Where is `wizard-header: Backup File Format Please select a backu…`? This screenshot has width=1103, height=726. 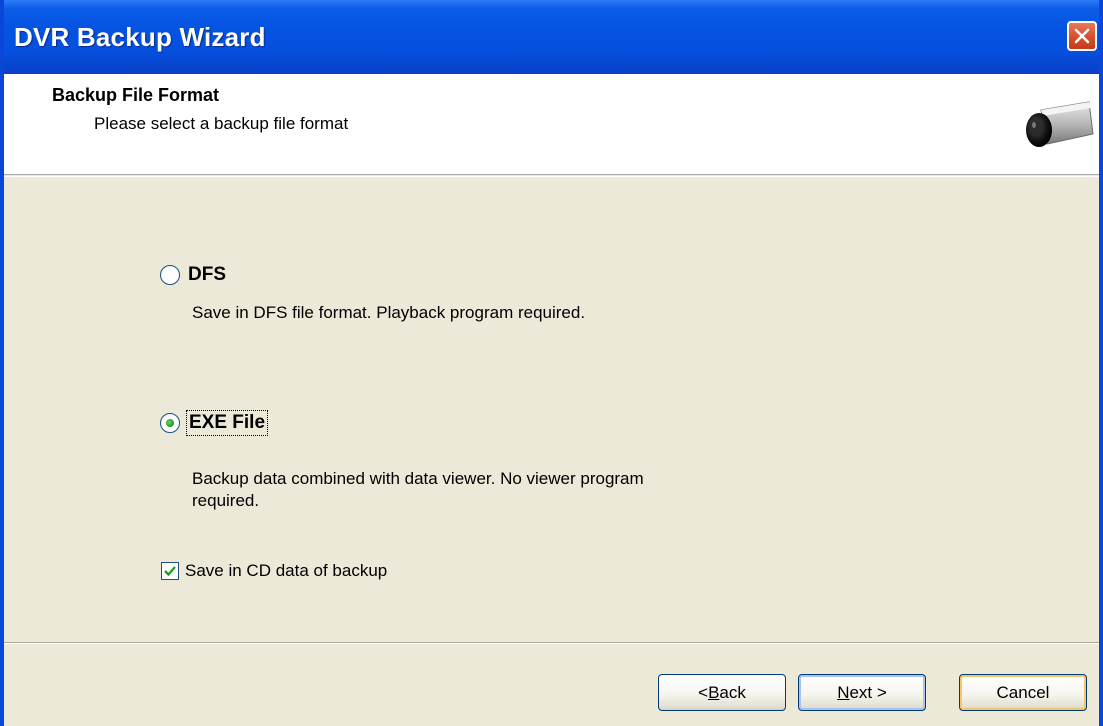 wizard-header: Backup File Format Please select a backu… is located at coordinates (551, 124).